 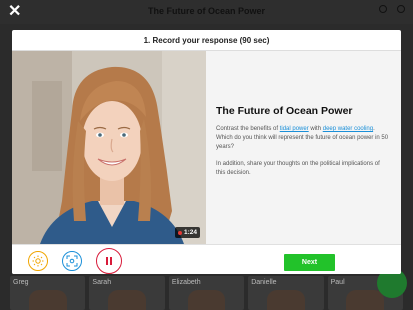 I want to click on background-toolbar-icons, so click(x=392, y=9).